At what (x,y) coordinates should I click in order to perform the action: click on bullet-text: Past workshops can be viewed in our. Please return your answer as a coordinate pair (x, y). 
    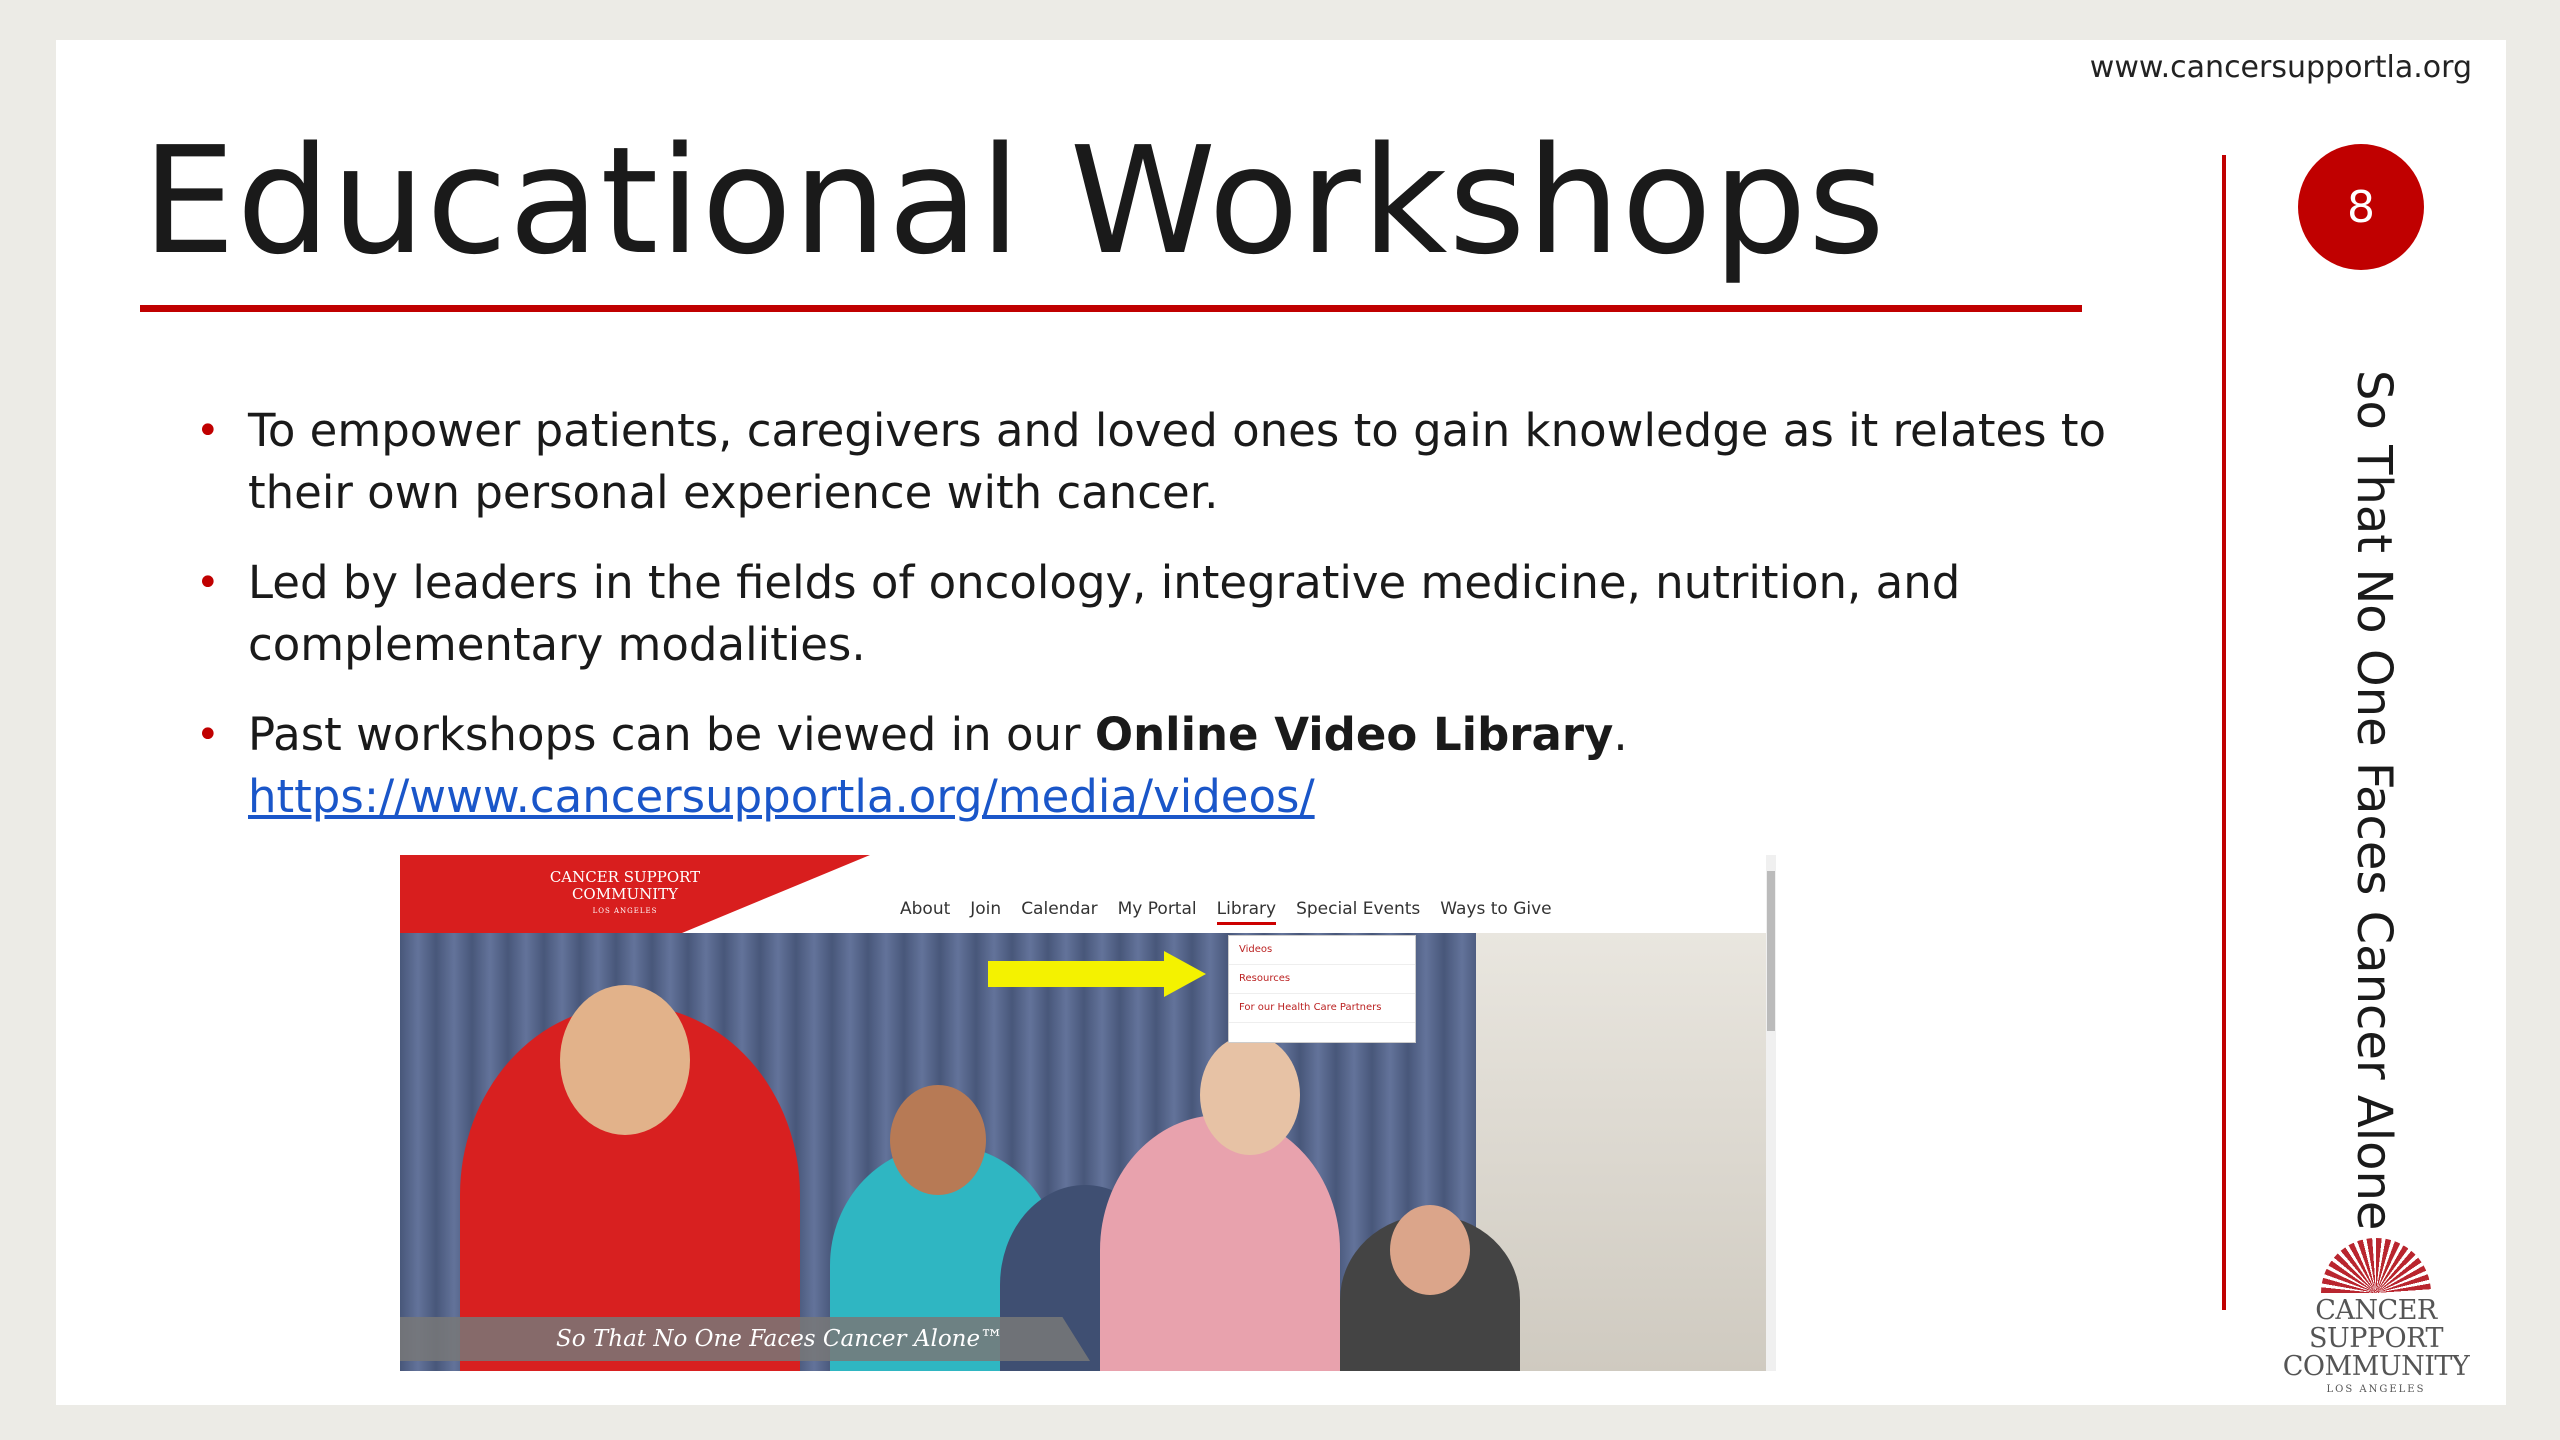
    Looking at the image, I should click on (671, 734).